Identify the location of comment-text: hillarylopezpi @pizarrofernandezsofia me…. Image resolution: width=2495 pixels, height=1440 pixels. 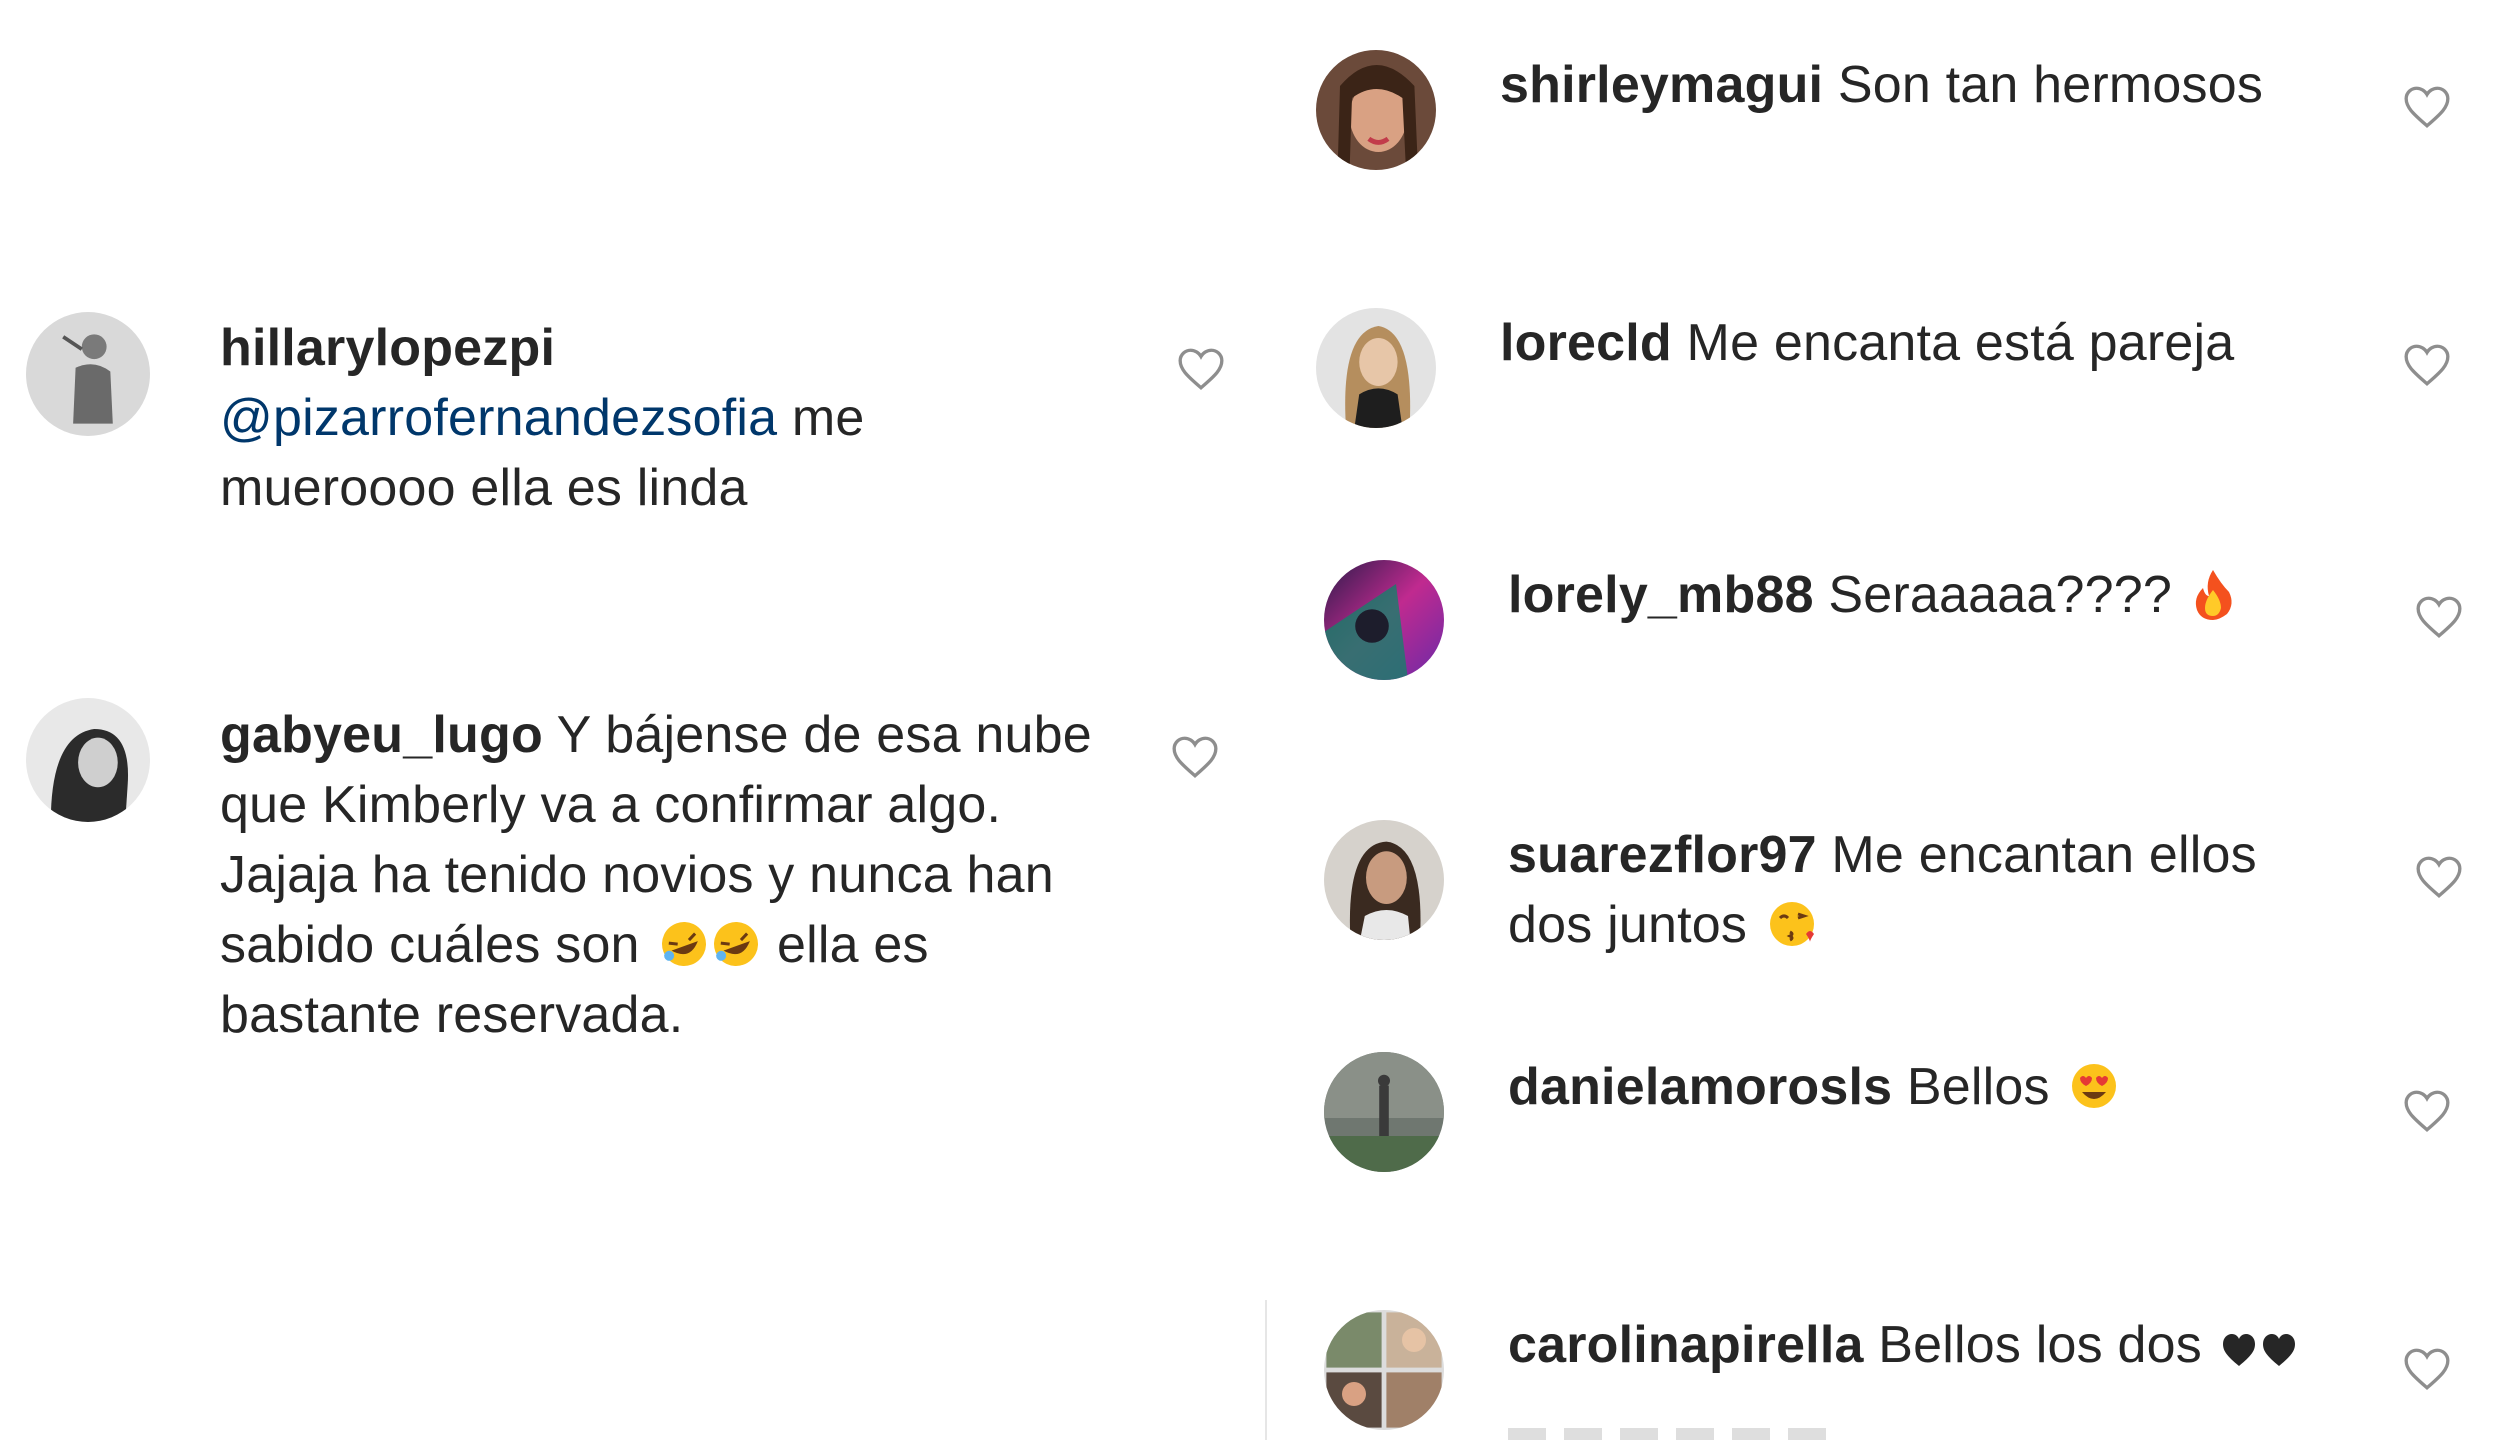
(542, 418).